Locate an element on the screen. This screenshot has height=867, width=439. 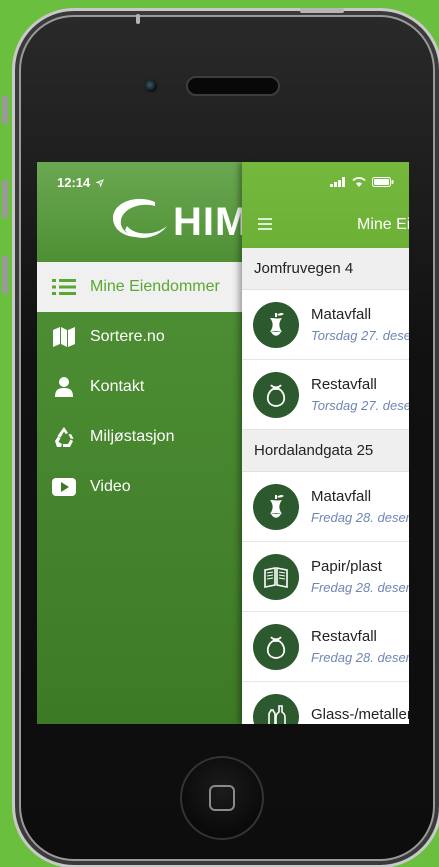
bottle-icon is located at coordinates (276, 708).